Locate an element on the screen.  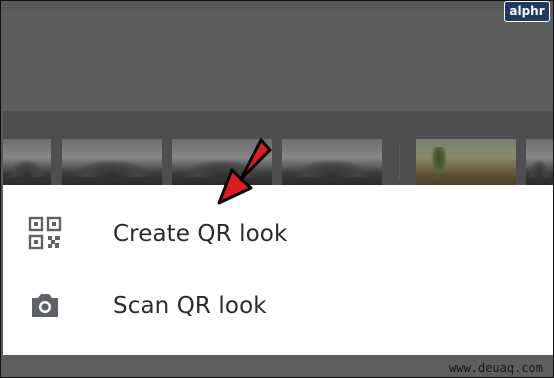
menu-item-label: Scan QR look is located at coordinates (190, 306).